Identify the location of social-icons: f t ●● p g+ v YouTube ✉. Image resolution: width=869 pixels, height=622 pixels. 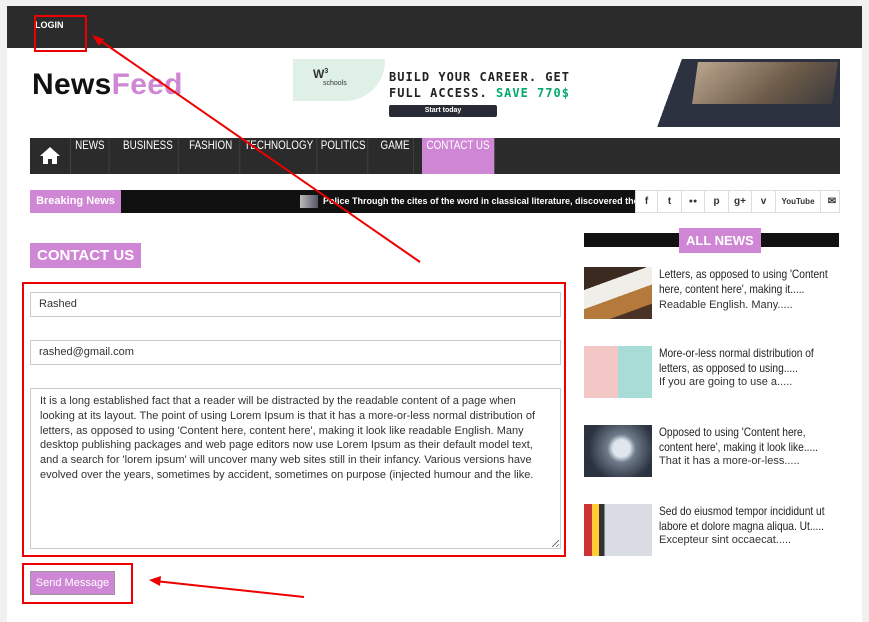
(737, 201).